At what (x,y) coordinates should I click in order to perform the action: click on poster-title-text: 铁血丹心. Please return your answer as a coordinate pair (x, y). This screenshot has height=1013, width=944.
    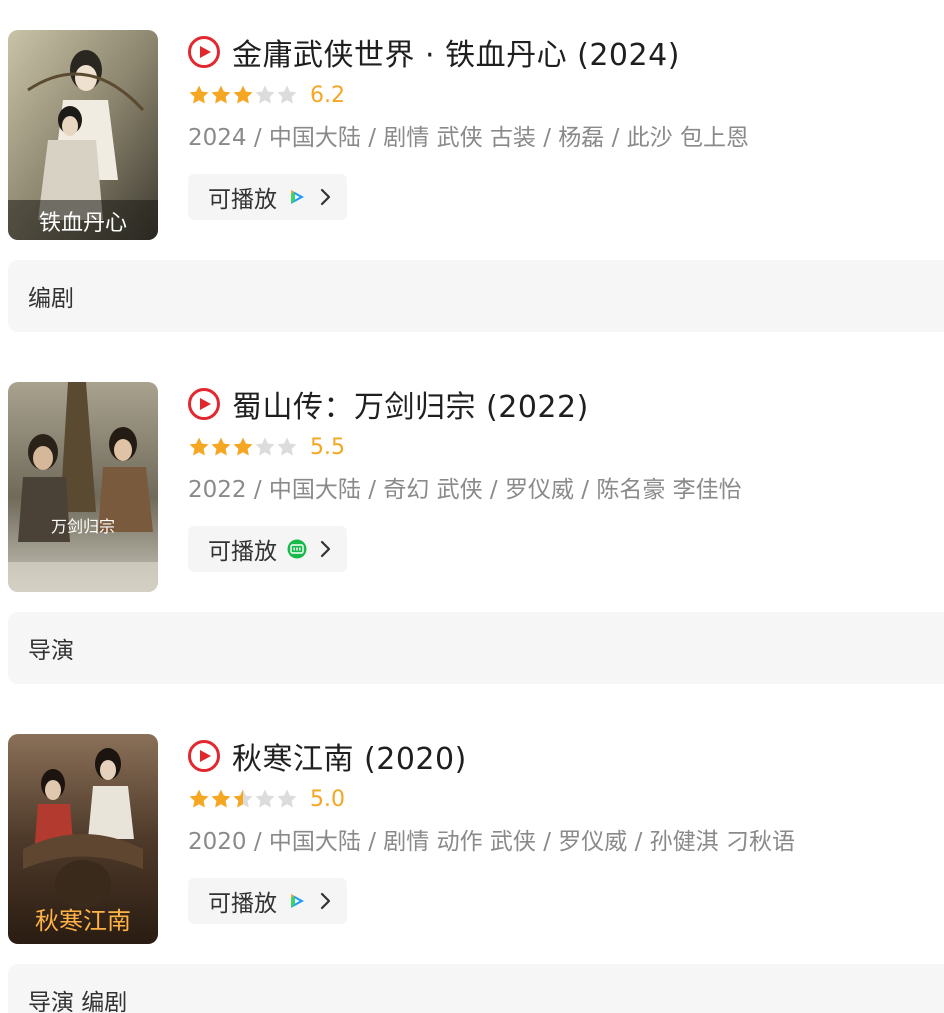
    Looking at the image, I should click on (83, 223).